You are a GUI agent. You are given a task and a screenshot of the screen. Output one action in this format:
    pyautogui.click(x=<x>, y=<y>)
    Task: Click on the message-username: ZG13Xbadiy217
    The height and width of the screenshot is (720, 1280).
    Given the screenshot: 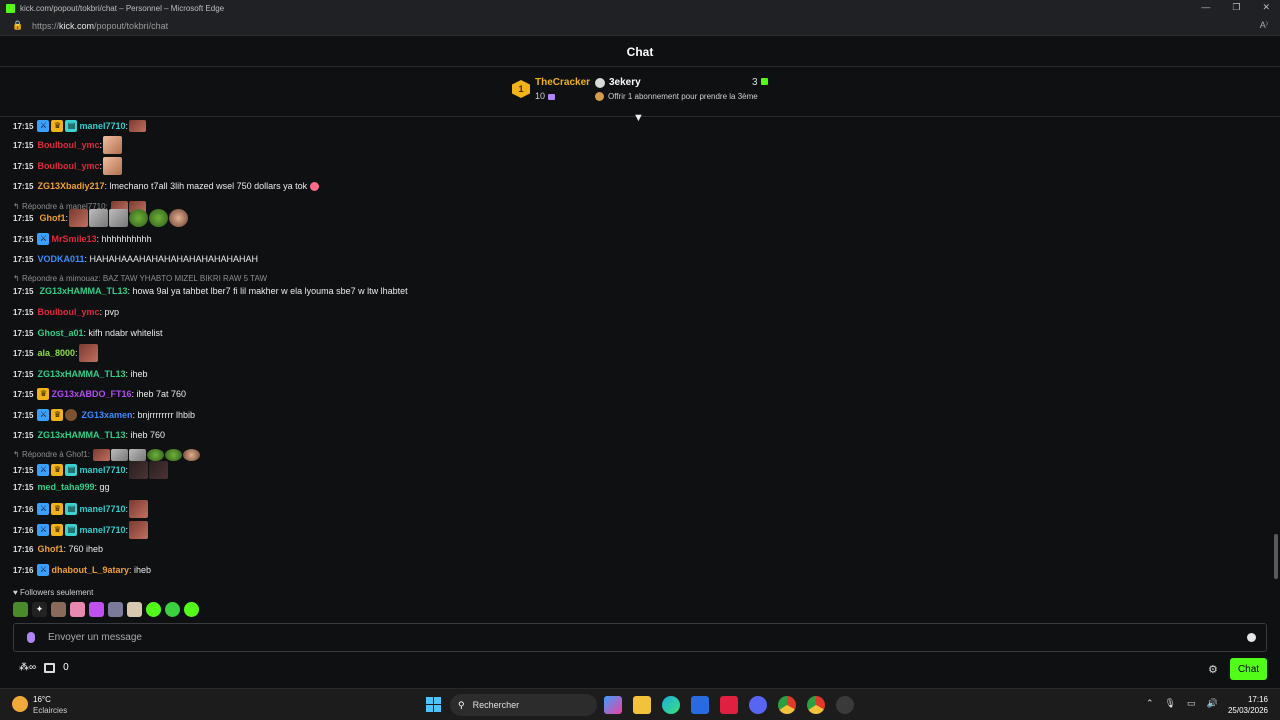 What is the action you would take?
    pyautogui.click(x=70, y=186)
    